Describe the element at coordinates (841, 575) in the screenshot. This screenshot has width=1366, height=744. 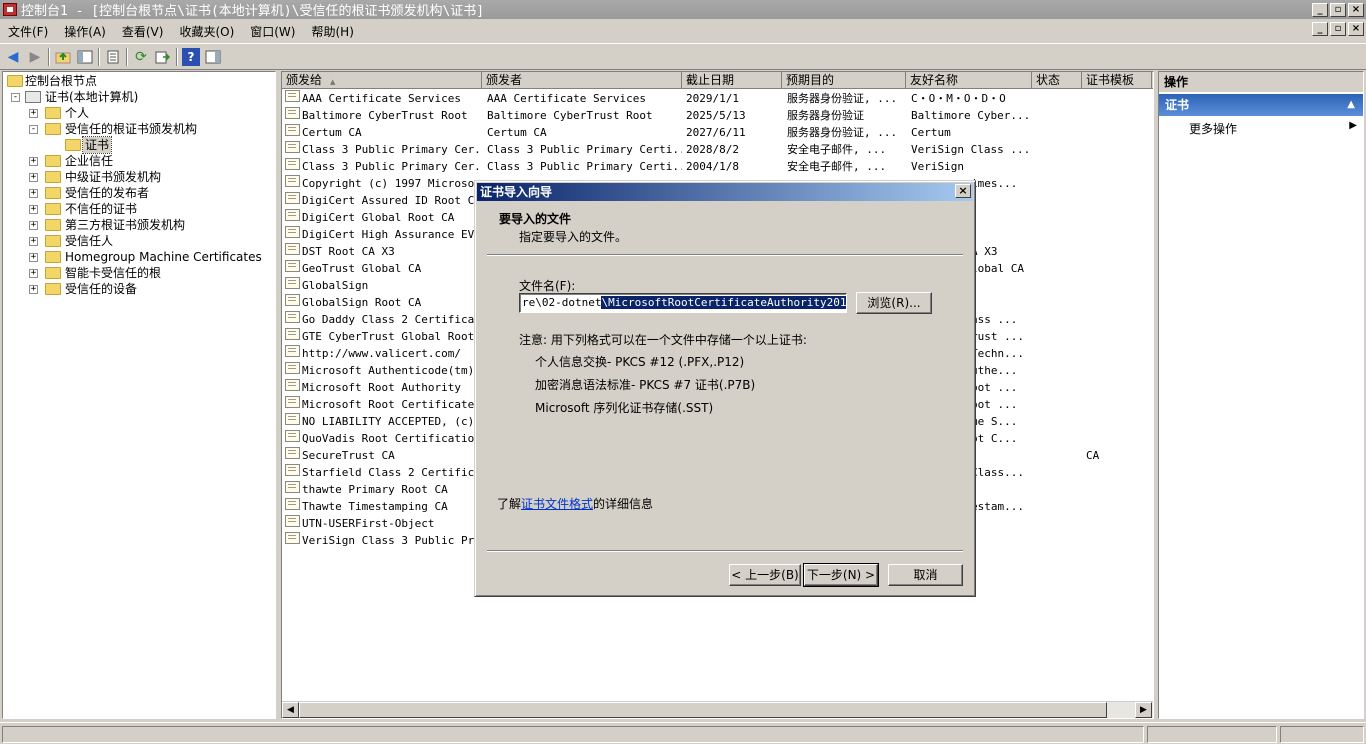
I see `next-button: 下一步(N) >` at that location.